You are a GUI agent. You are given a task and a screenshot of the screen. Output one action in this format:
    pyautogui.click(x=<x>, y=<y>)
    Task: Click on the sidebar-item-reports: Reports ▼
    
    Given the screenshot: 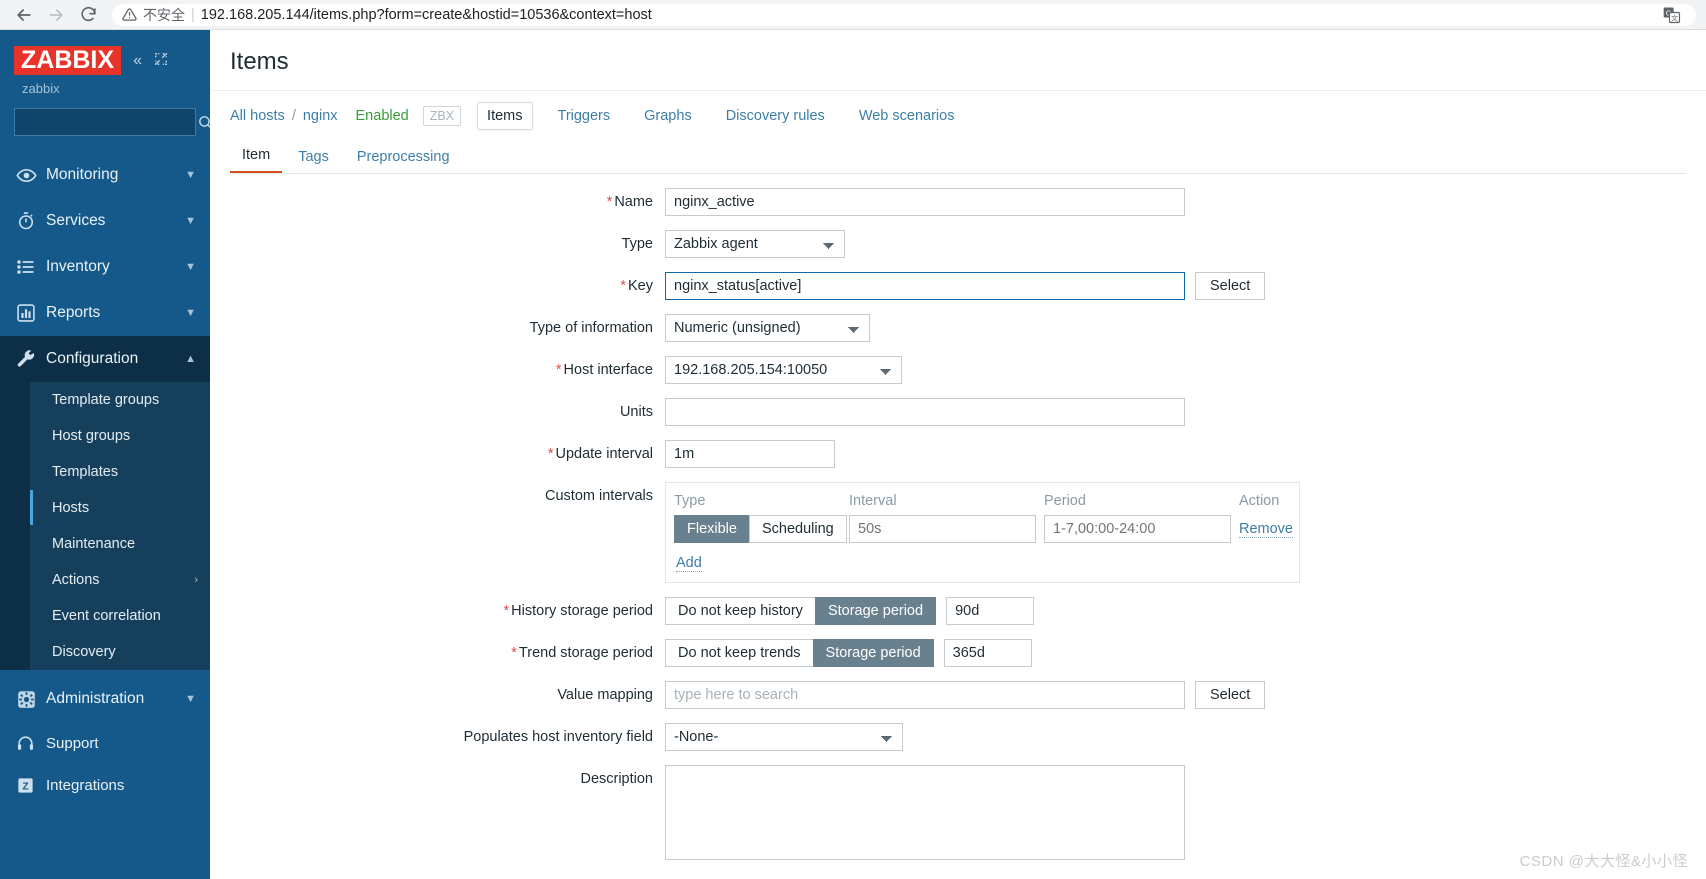 What is the action you would take?
    pyautogui.click(x=105, y=313)
    